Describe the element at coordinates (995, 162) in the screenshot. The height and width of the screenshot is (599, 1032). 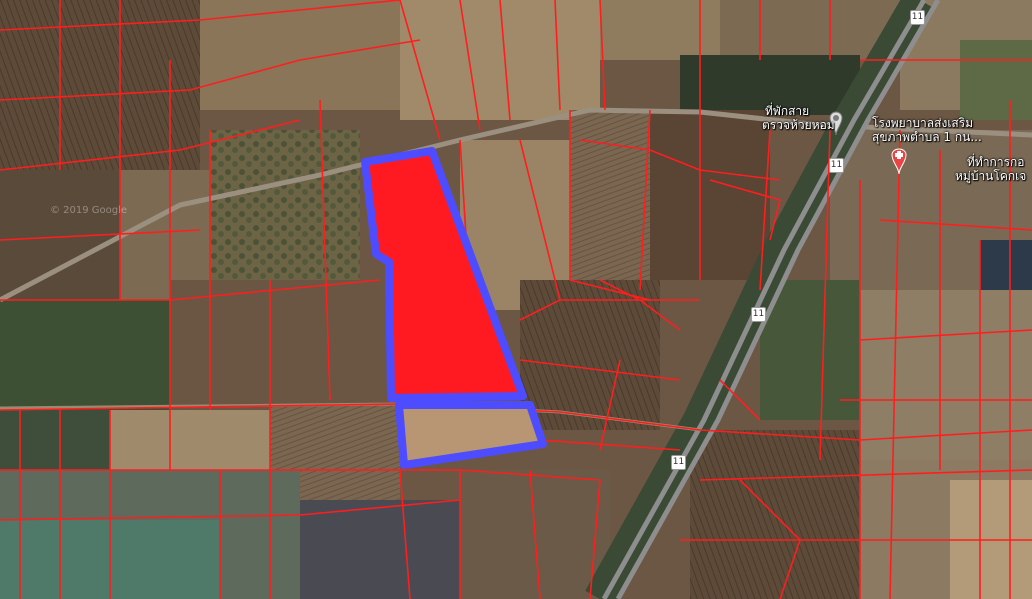
I see `village-office-label-line1: ที่ทำการกอ` at that location.